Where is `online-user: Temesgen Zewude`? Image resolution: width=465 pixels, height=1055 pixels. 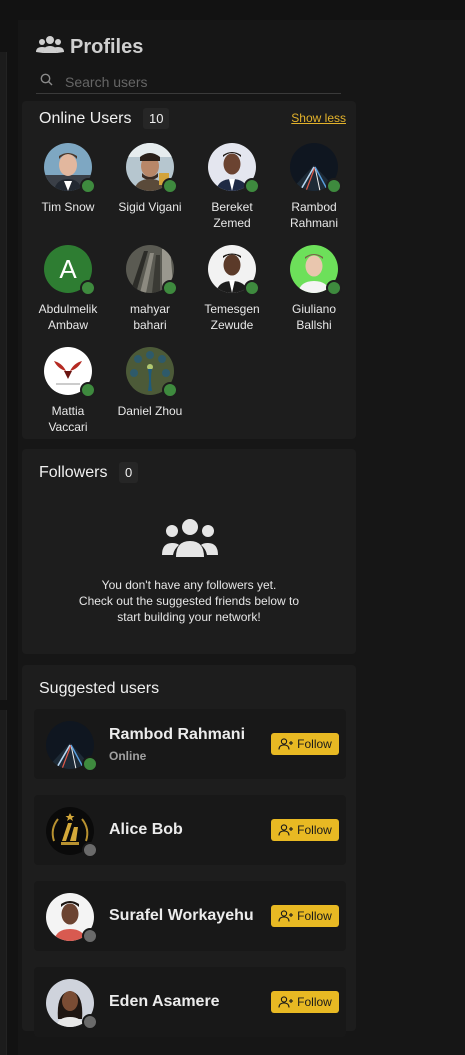 online-user: Temesgen Zewude is located at coordinates (232, 289).